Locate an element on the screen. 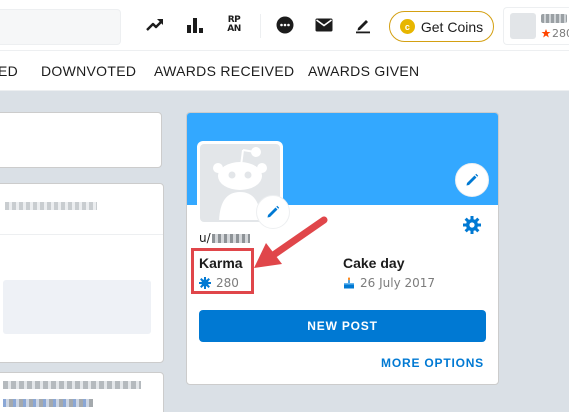 The image size is (569, 412). rpan-icon: RP AN is located at coordinates (234, 25).